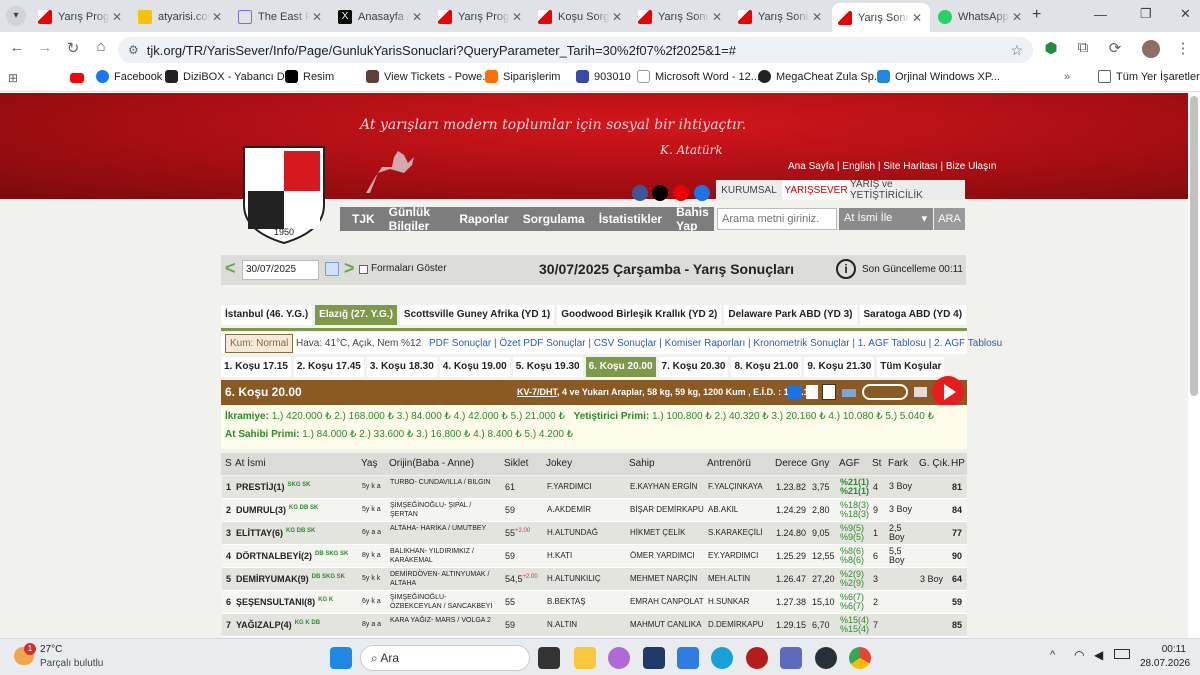 The height and width of the screenshot is (675, 1200). Describe the element at coordinates (417, 219) in the screenshot. I see `nav-gunluk-bilgiler: Günlük Bilgiler` at that location.